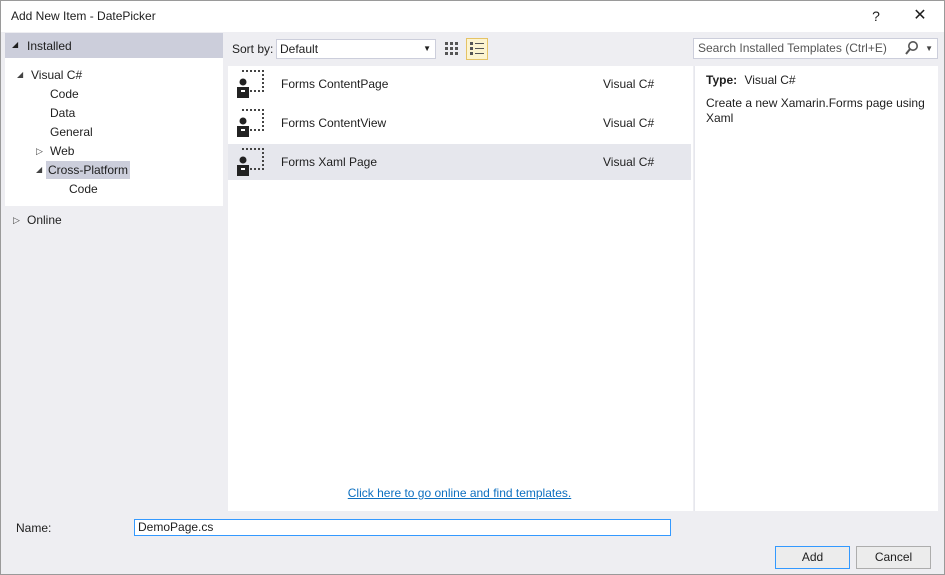 This screenshot has height=575, width=945. What do you see at coordinates (920, 16) in the screenshot?
I see `close-button: ✕` at bounding box center [920, 16].